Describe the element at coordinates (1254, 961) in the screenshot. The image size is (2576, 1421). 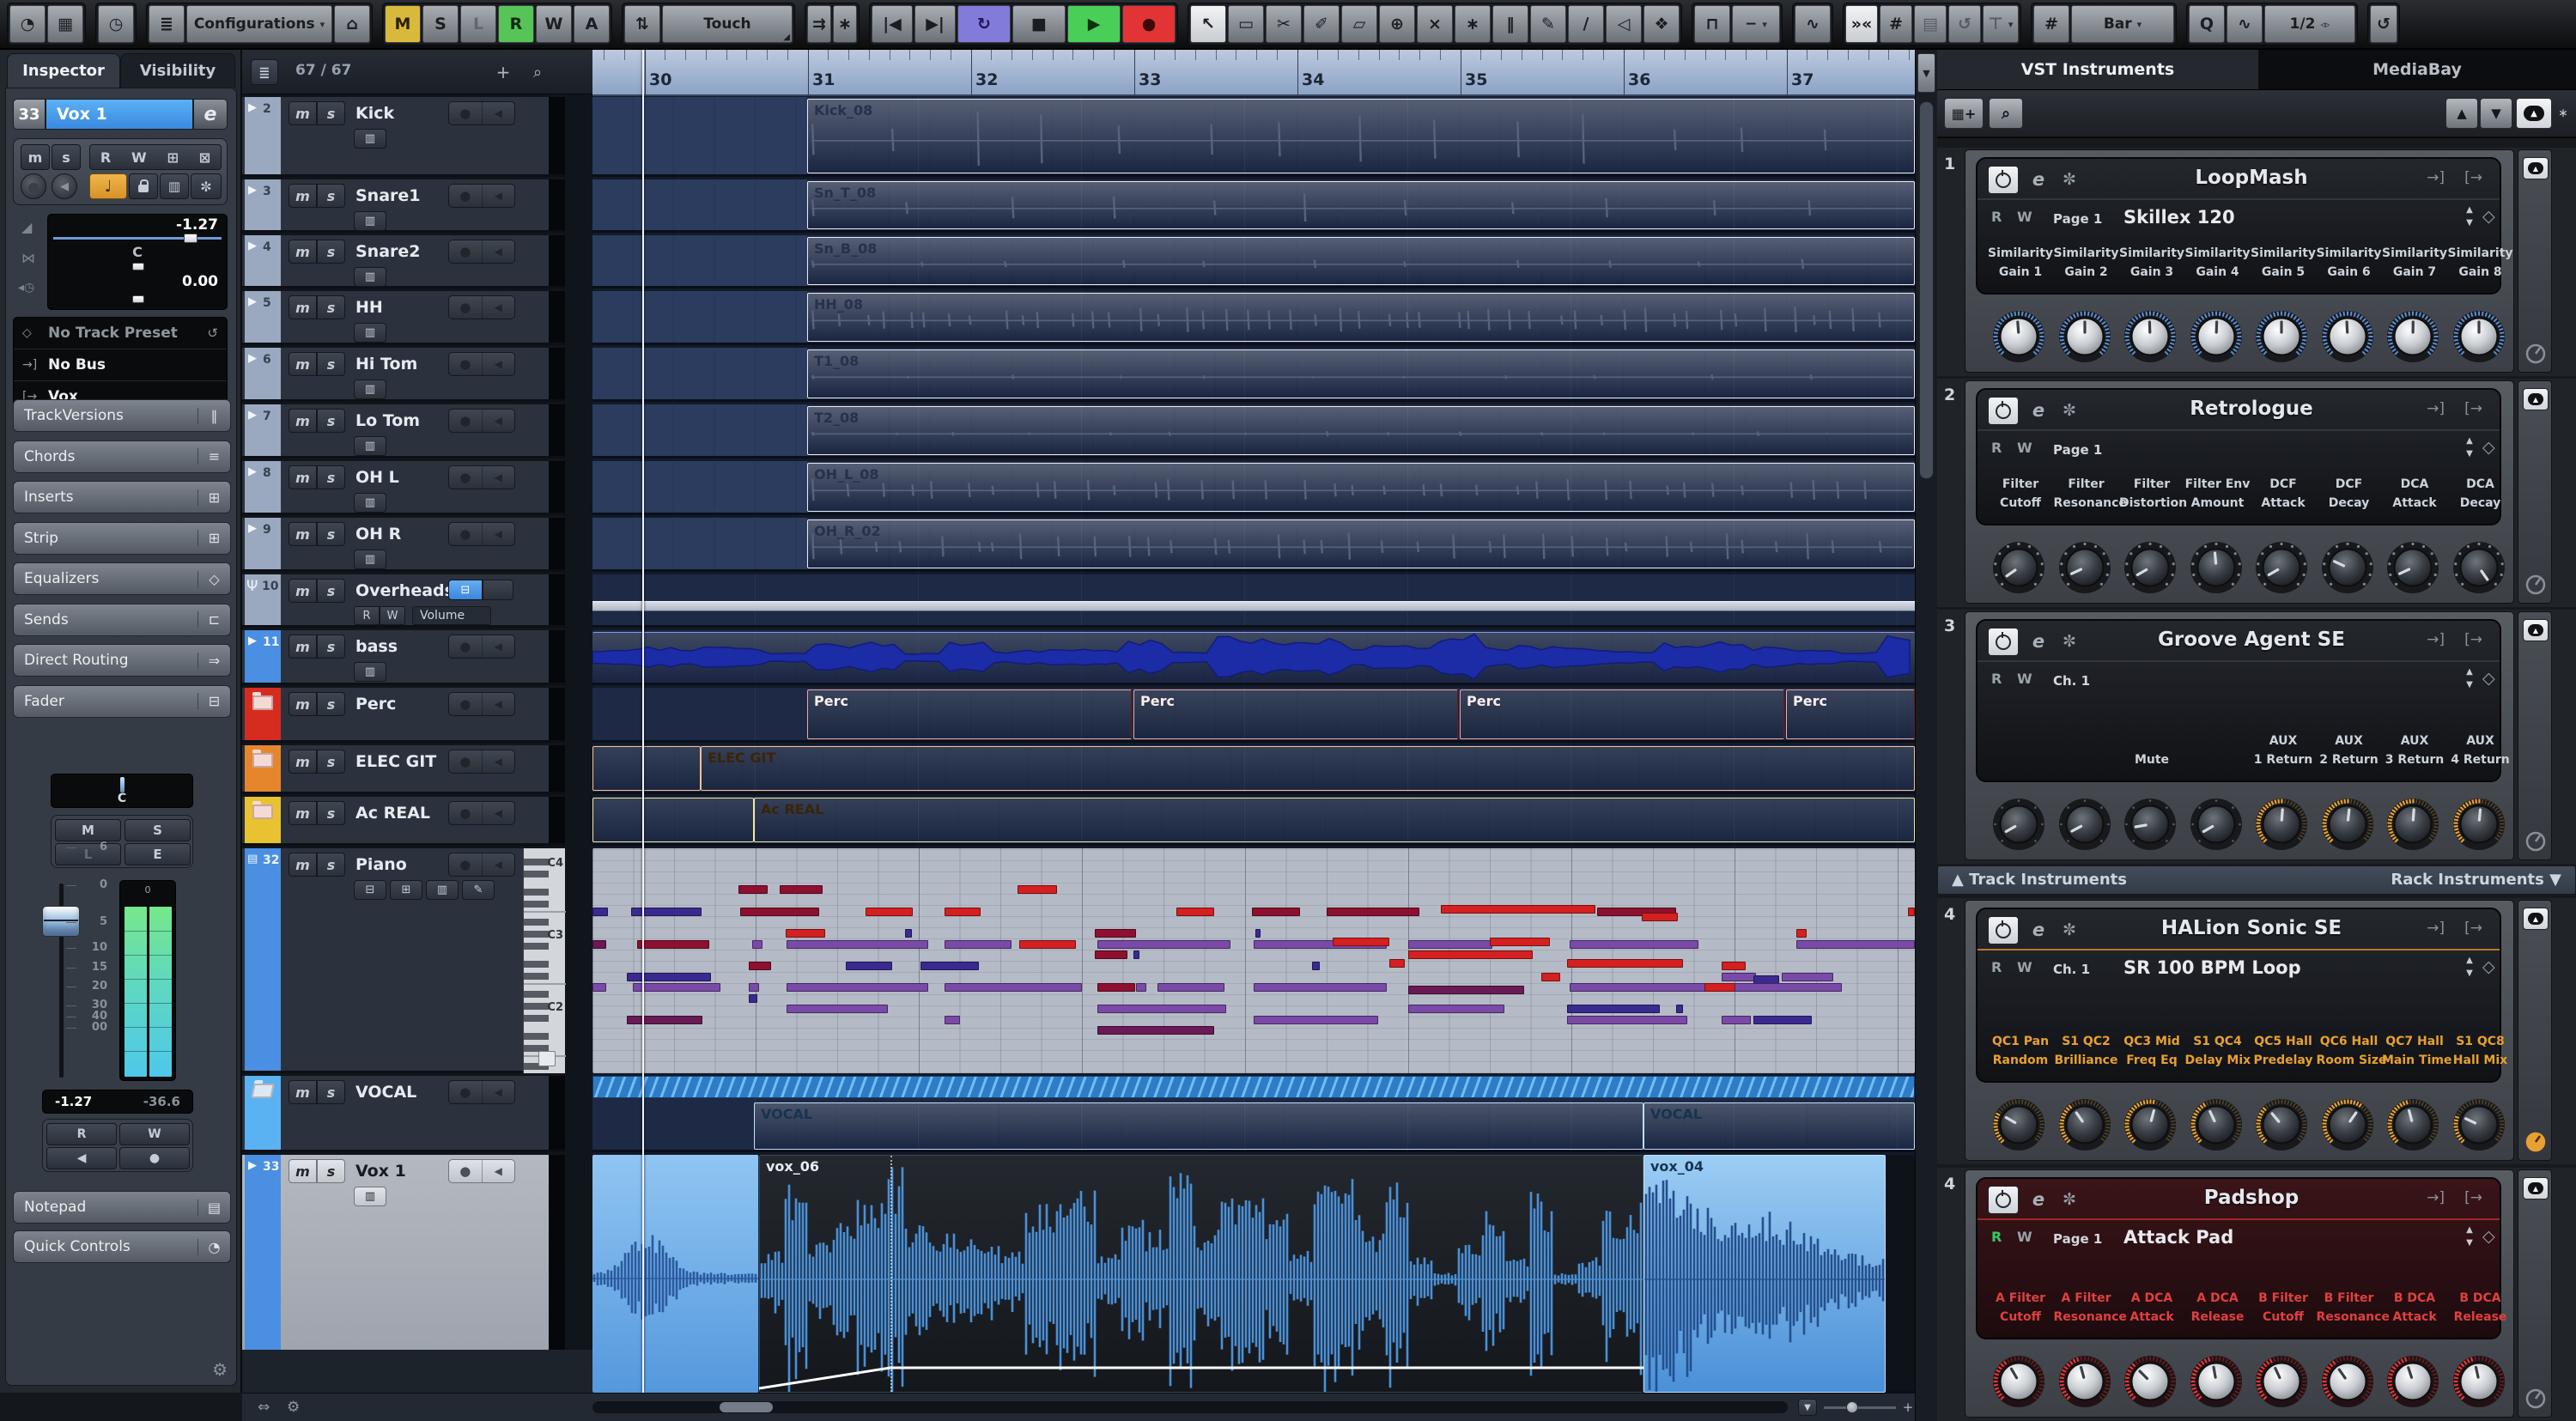
I see `midi-part` at that location.